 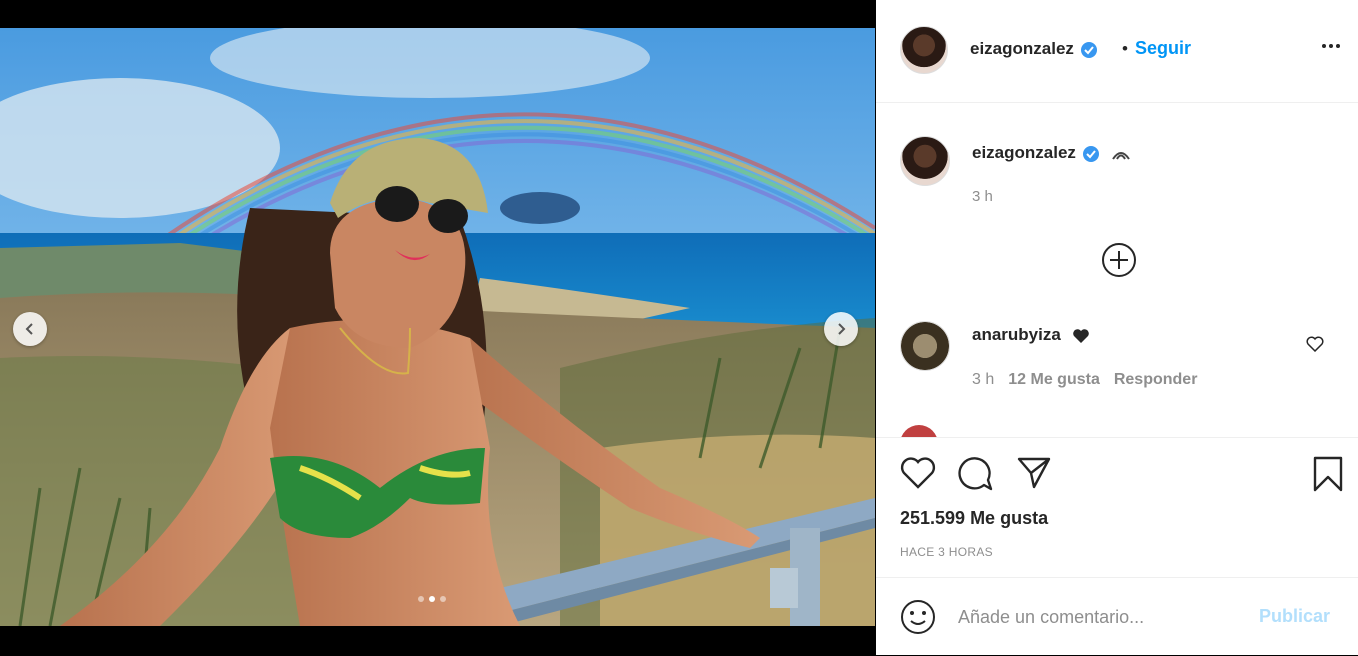 What do you see at coordinates (974, 518) in the screenshot?
I see `likes-count: 251.599 Me gusta` at bounding box center [974, 518].